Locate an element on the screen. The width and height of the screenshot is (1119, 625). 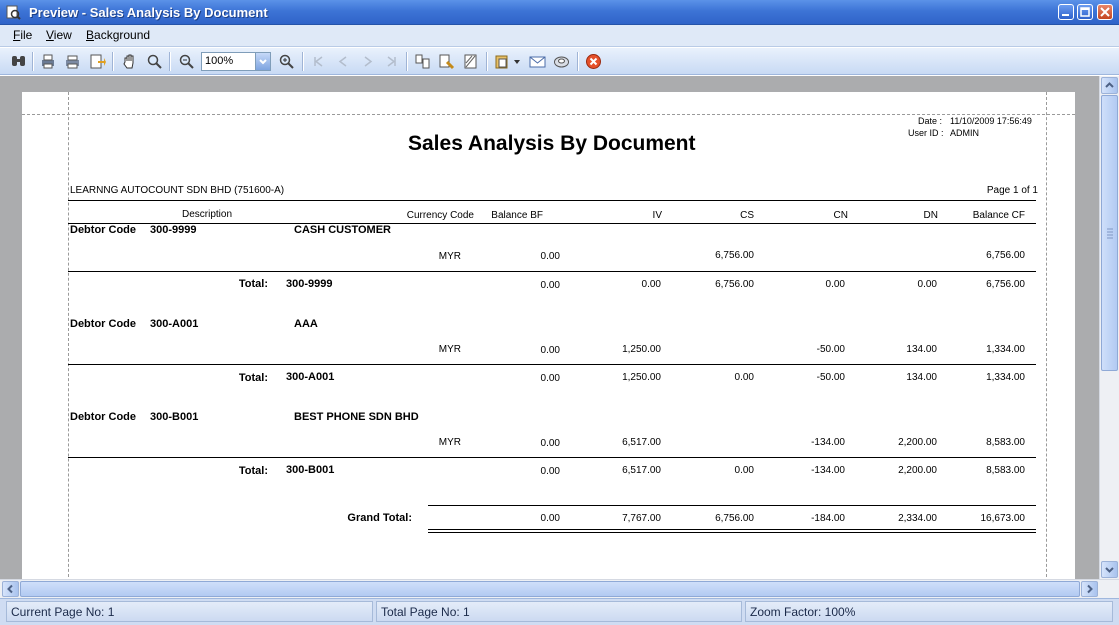
total-cn: -134.00 is located at coordinates (828, 470).